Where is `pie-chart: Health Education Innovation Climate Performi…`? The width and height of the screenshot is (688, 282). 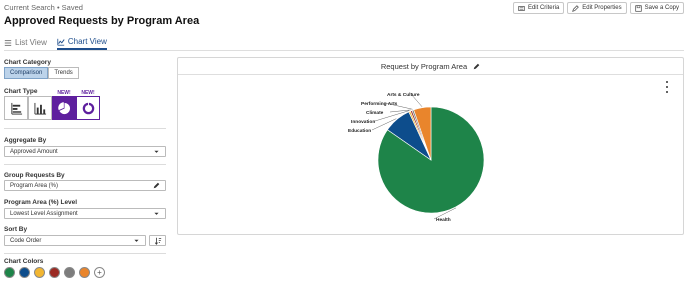 pie-chart: Health Education Innovation Climate Performi… is located at coordinates (416, 157).